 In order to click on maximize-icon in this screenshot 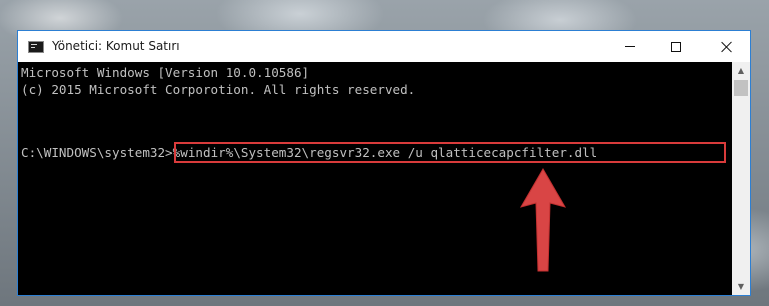, I will do `click(676, 46)`.